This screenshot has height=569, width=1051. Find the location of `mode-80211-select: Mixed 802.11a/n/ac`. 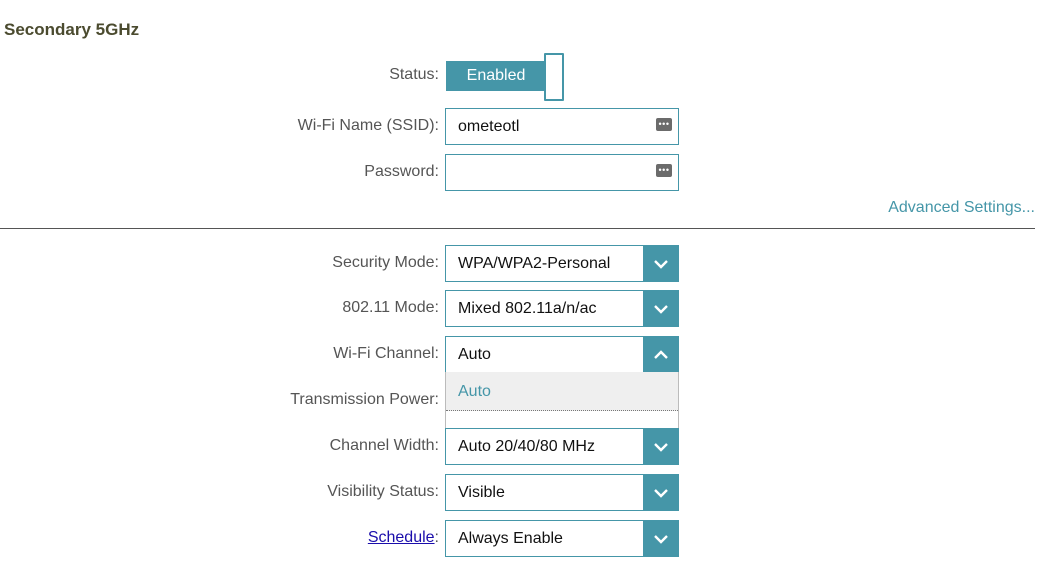

mode-80211-select: Mixed 802.11a/n/ac is located at coordinates (562, 308).